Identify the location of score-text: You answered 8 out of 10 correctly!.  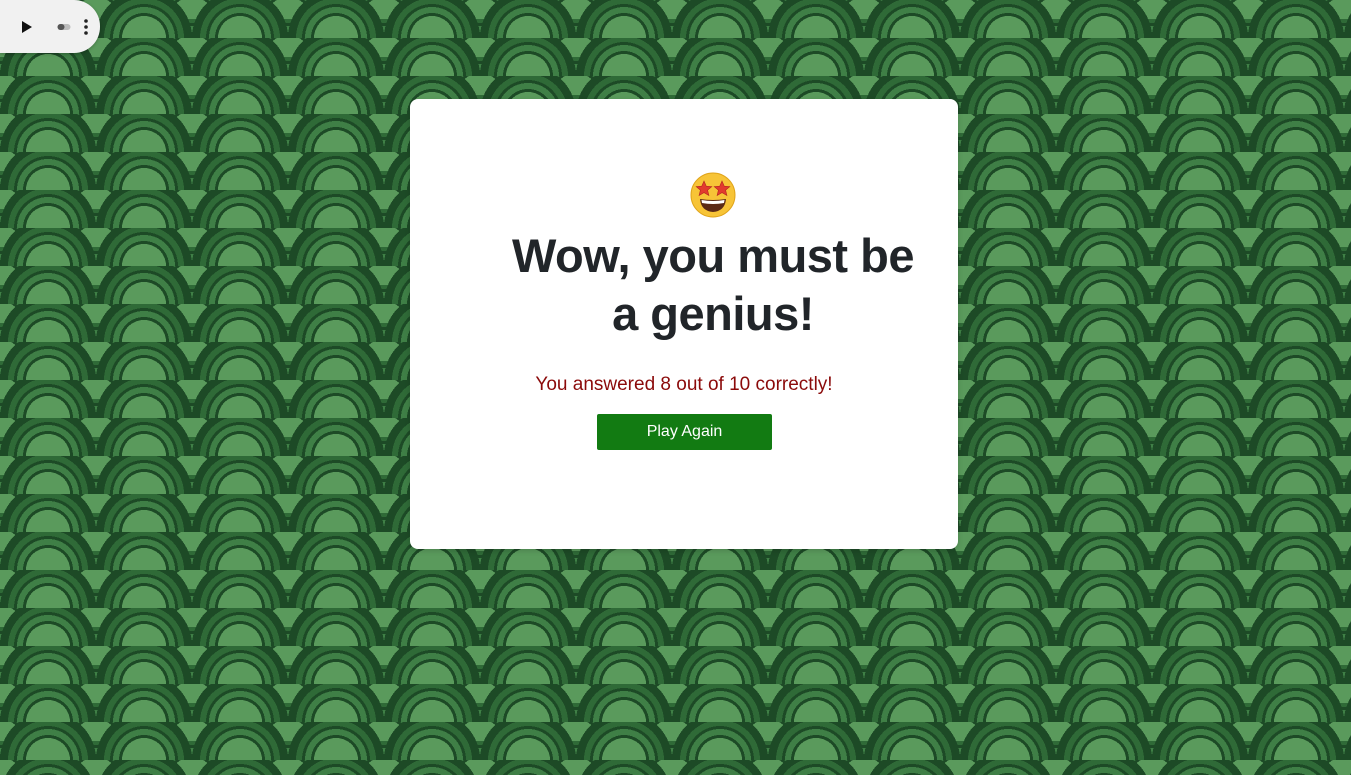
(684, 384).